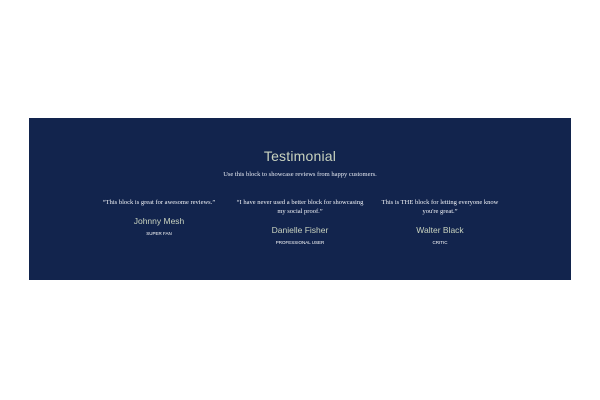 The height and width of the screenshot is (400, 600). I want to click on section-title: Testimonial, so click(300, 156).